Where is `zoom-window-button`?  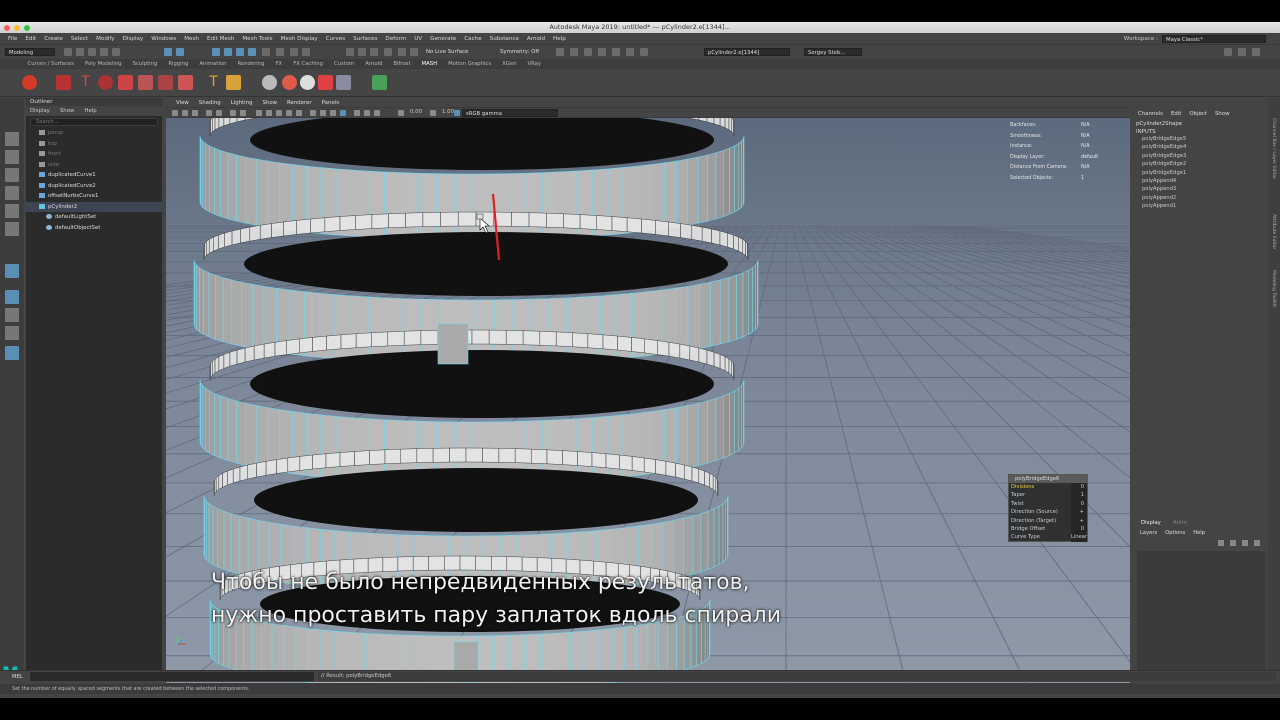
zoom-window-button is located at coordinates (27, 27).